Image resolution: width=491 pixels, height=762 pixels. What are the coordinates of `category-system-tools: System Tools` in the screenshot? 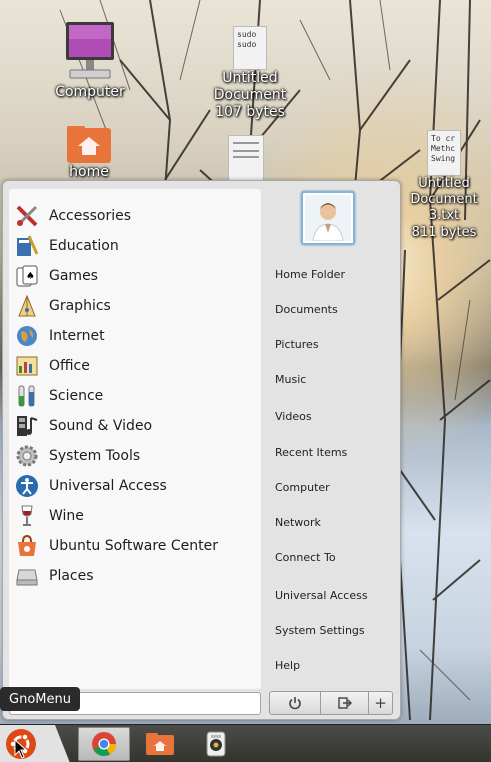 It's located at (135, 456).